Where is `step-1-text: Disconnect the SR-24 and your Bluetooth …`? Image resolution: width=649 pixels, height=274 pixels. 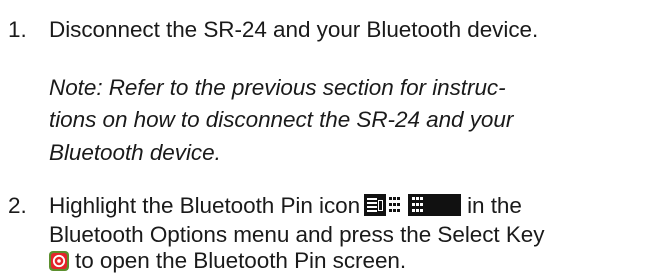
step-1-text: Disconnect the SR-24 and your Bluetooth … is located at coordinates (294, 29).